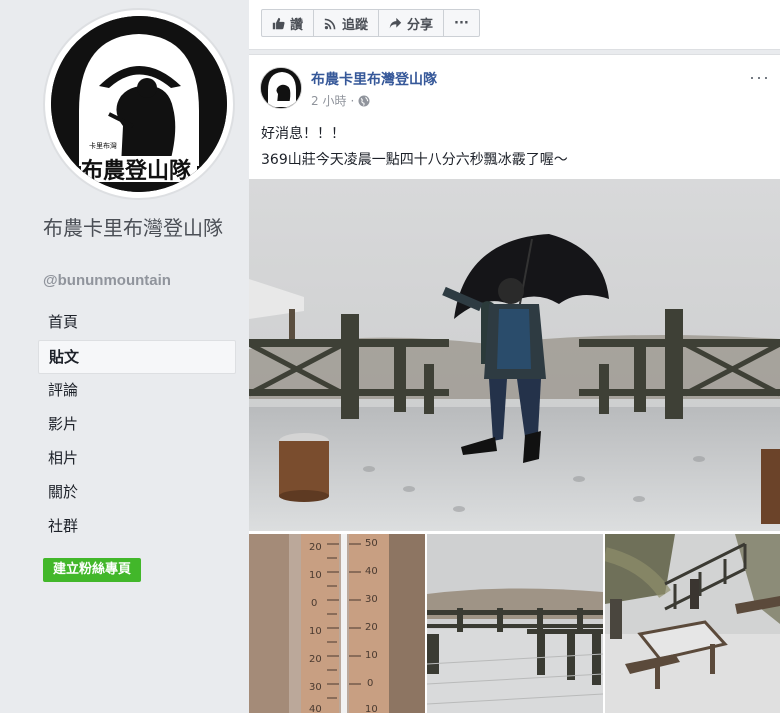 This screenshot has height=713, width=780. I want to click on nav-item-videos: 影片, so click(137, 425).